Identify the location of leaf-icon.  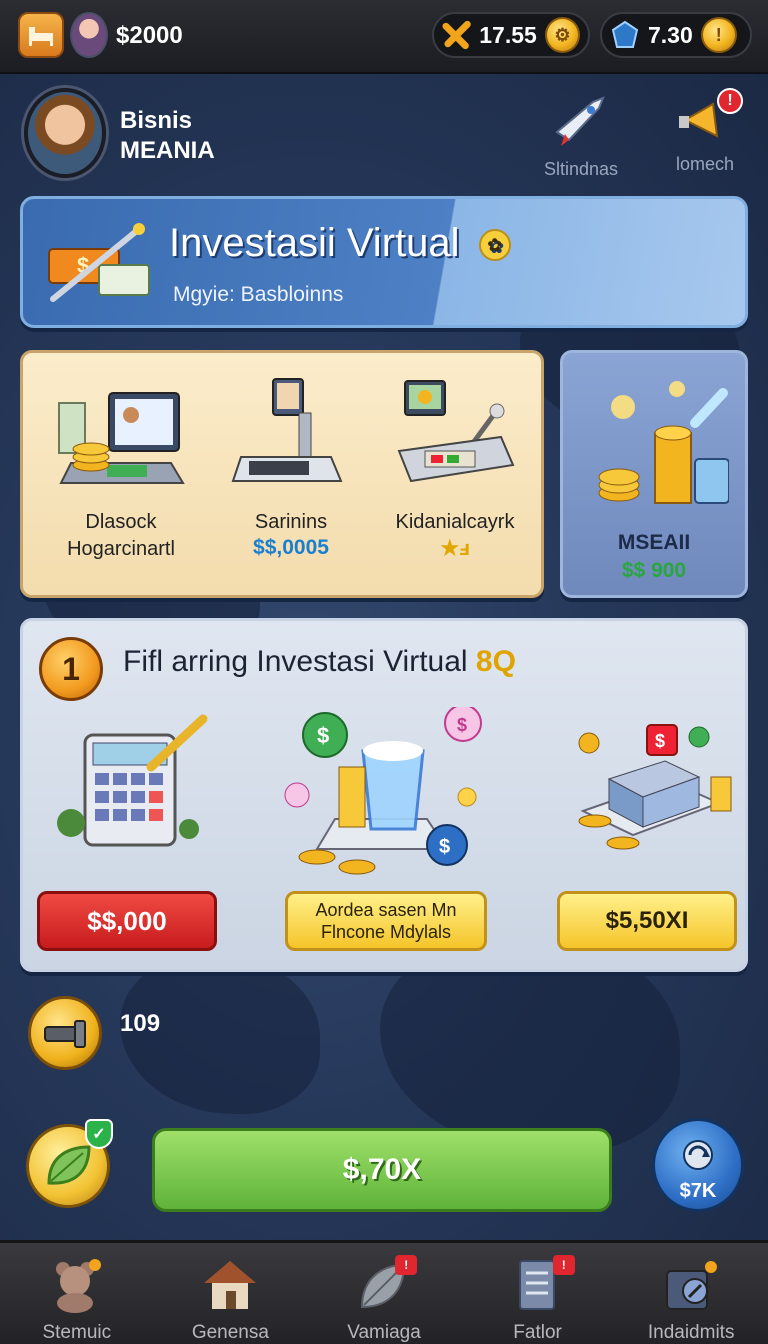
(69, 1165).